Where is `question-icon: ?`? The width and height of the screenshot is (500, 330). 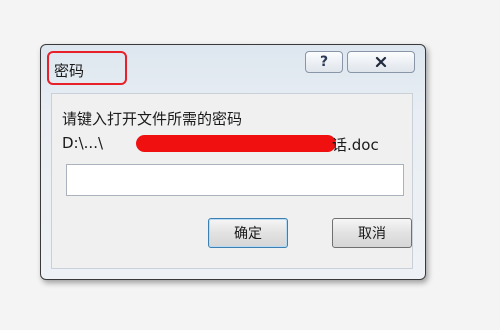 question-icon: ? is located at coordinates (324, 62).